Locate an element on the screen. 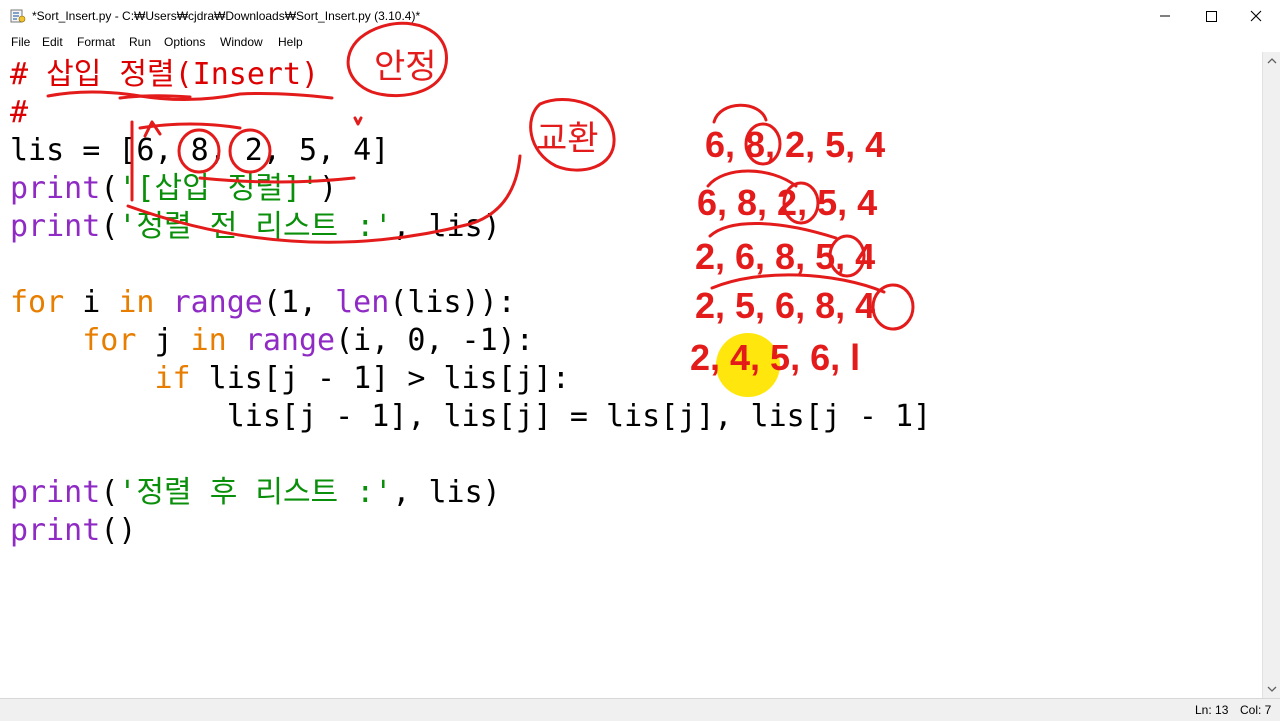 The height and width of the screenshot is (721, 1280). python-idle-icon is located at coordinates (18, 16).